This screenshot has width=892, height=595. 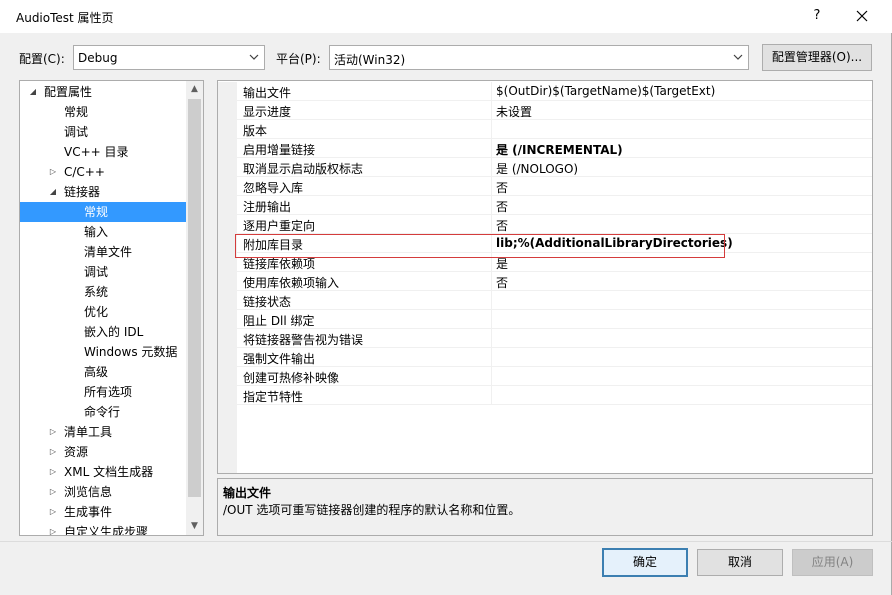 I want to click on tree-item: VC++ 目录, so click(x=103, y=152).